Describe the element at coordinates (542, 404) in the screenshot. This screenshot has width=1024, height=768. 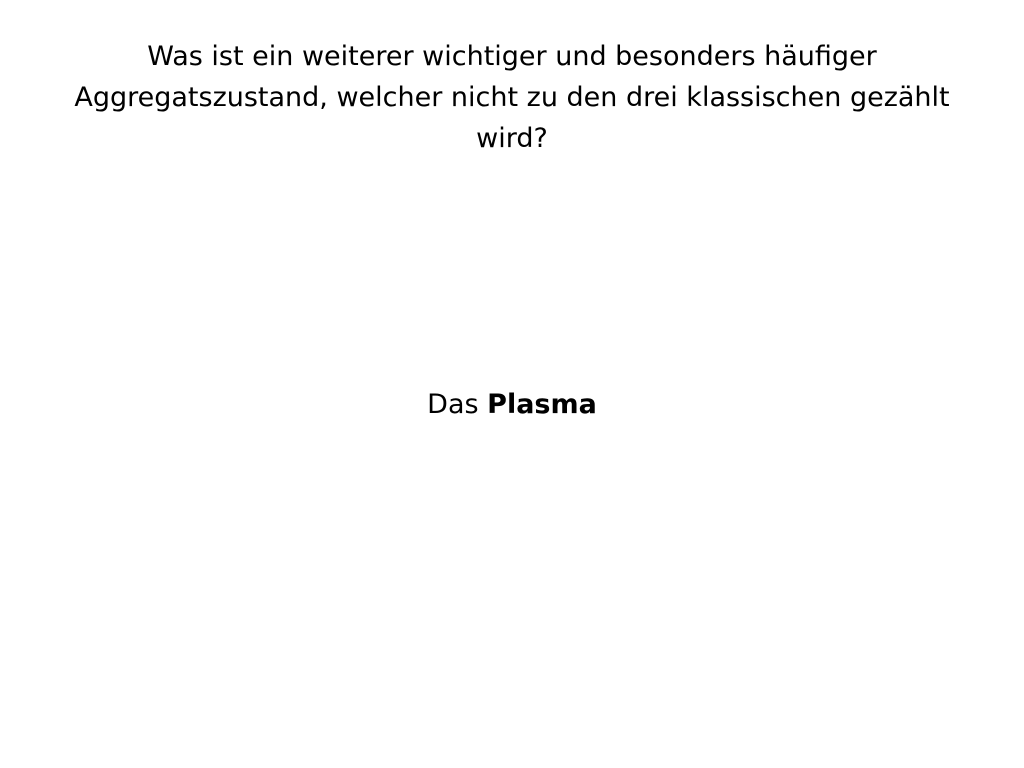
I see `answer-term: Plasma` at that location.